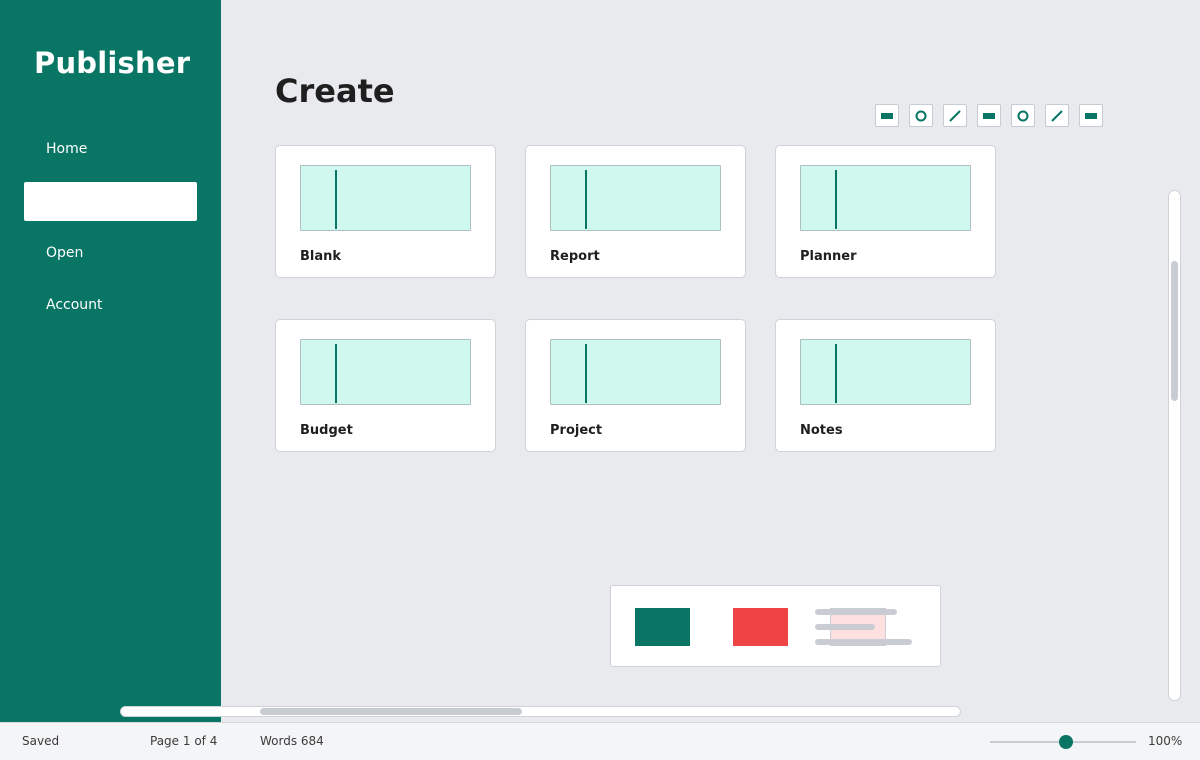 This screenshot has width=1200, height=760. Describe the element at coordinates (662, 627) in the screenshot. I see `color-swatch-green` at that location.